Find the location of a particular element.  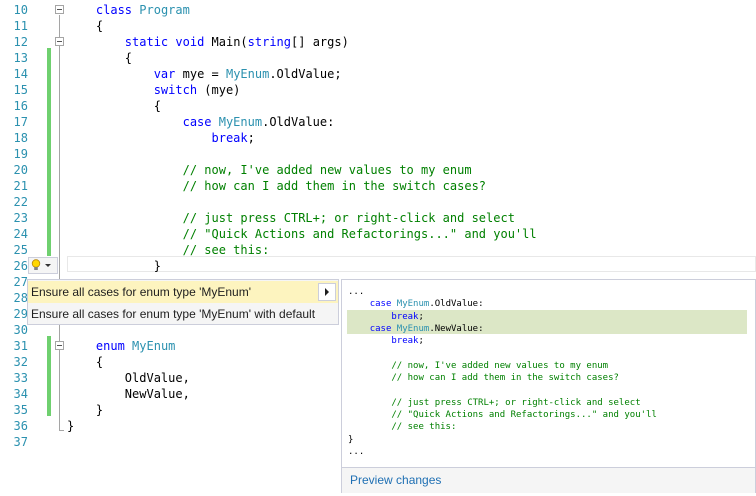

quick-actions-button is located at coordinates (43, 265).